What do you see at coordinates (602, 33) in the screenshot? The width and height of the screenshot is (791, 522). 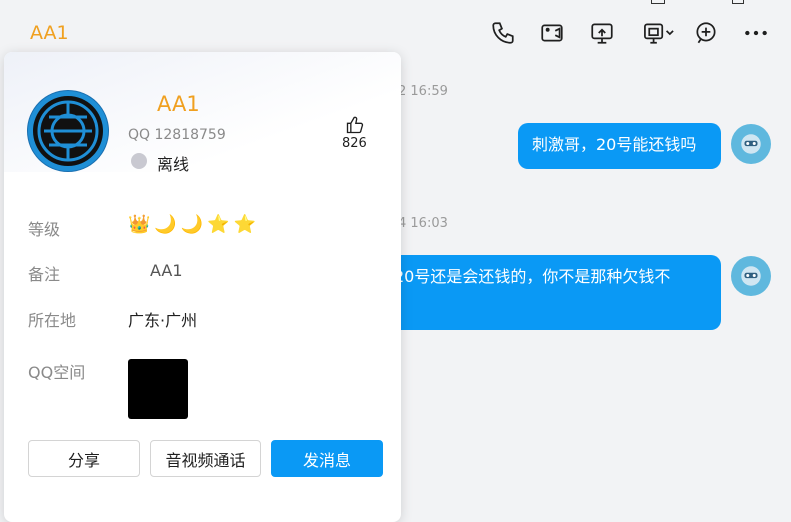 I see `screen-share-icon` at bounding box center [602, 33].